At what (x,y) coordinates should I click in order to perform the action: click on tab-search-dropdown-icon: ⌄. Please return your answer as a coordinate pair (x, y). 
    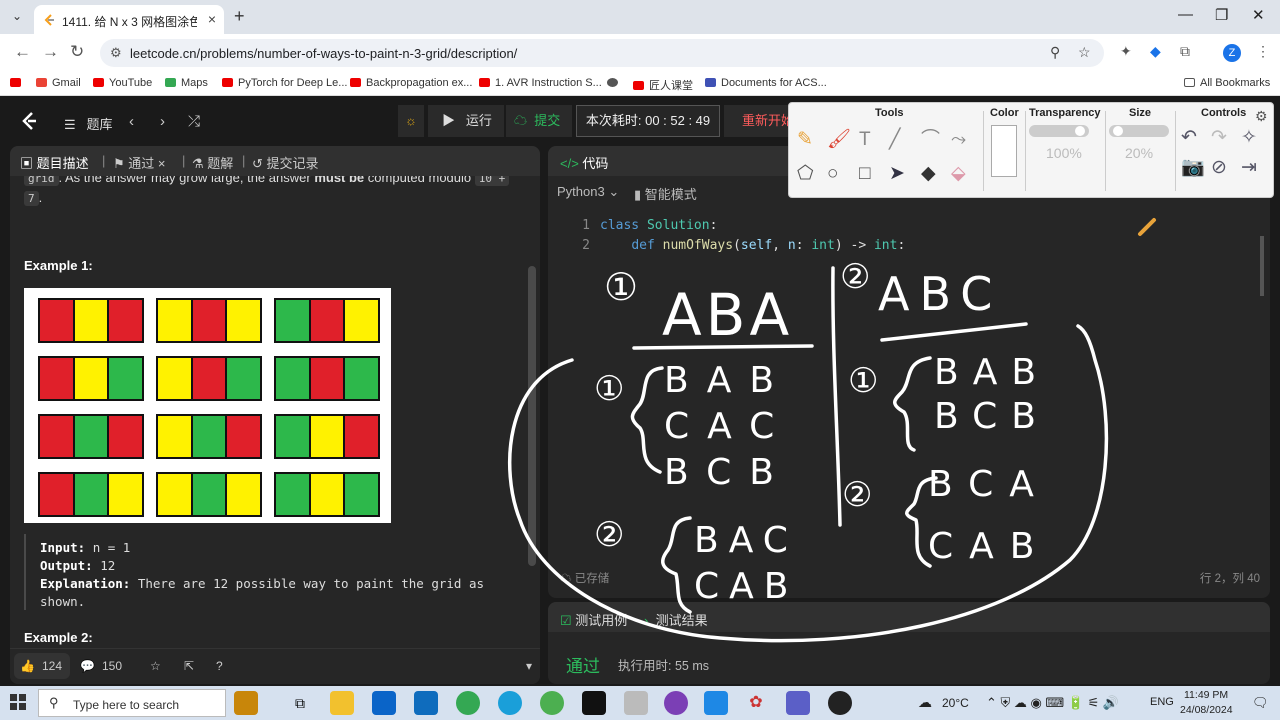
    Looking at the image, I should click on (17, 16).